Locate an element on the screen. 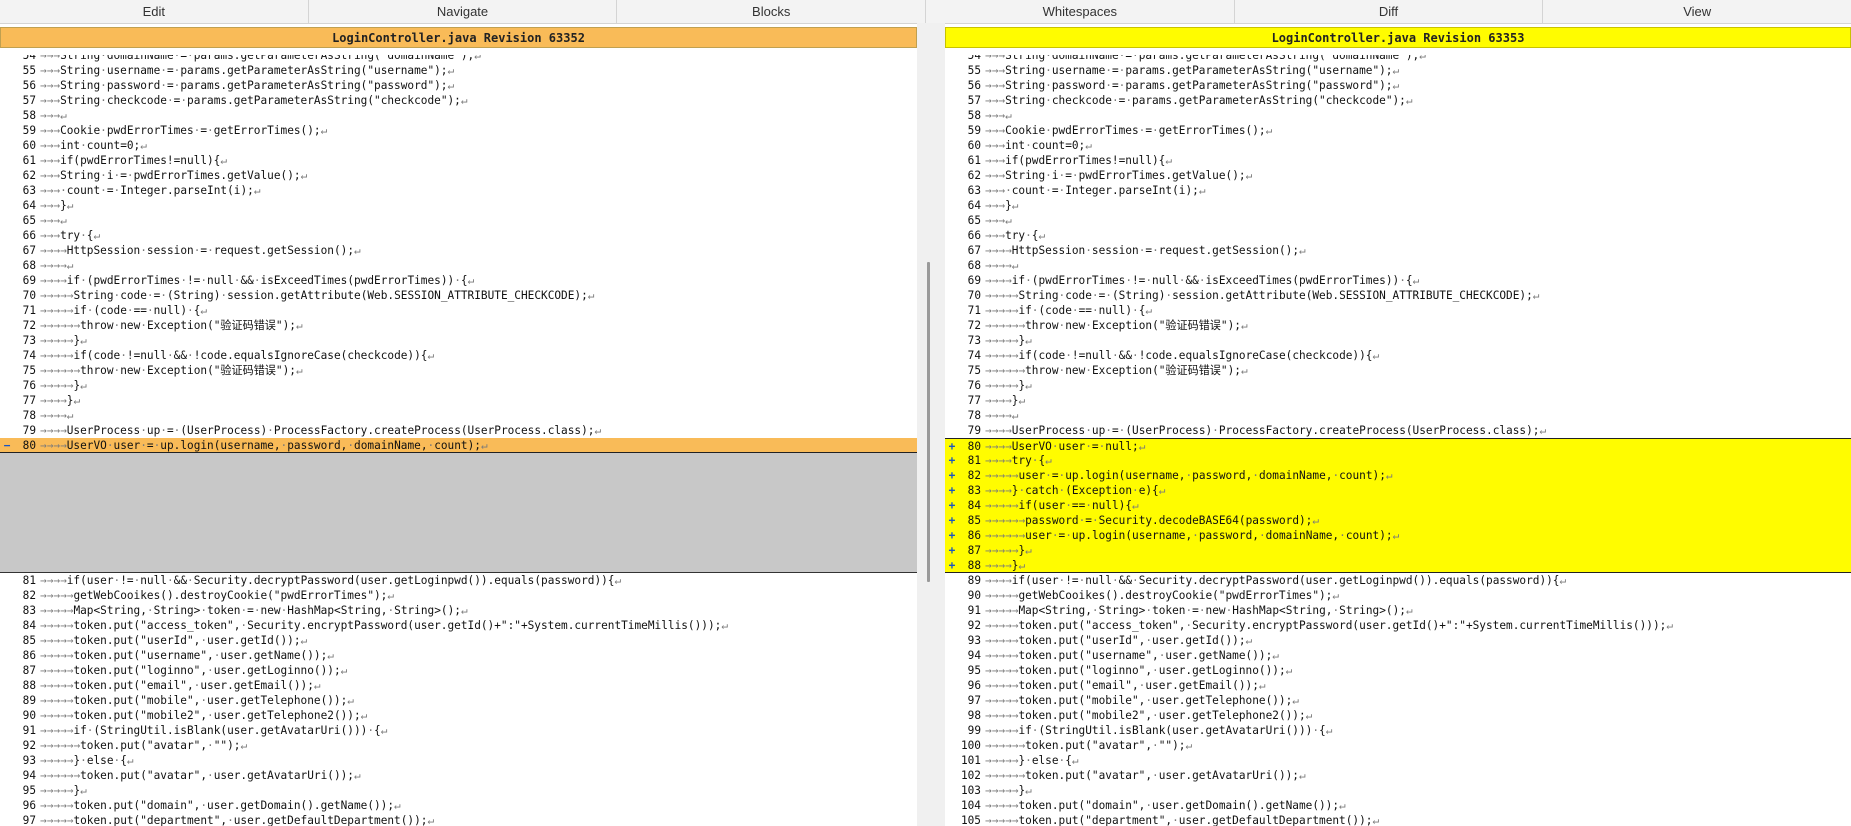 Image resolution: width=1851 pixels, height=826 pixels. line-number: 62 is located at coordinates (29, 175).